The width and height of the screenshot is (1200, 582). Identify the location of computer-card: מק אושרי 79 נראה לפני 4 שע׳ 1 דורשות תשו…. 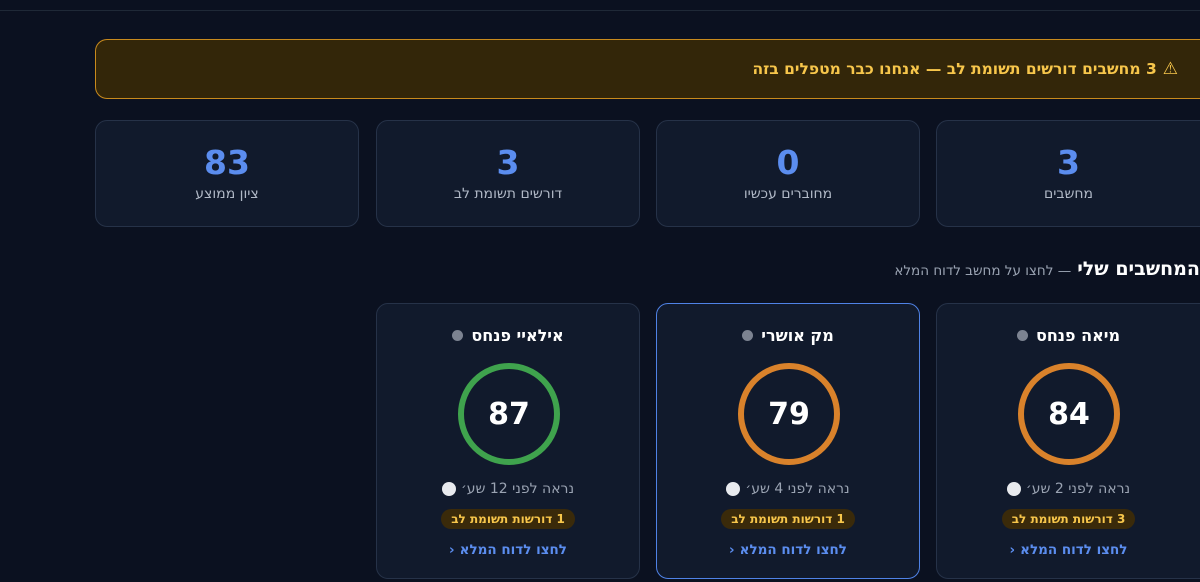
(788, 441).